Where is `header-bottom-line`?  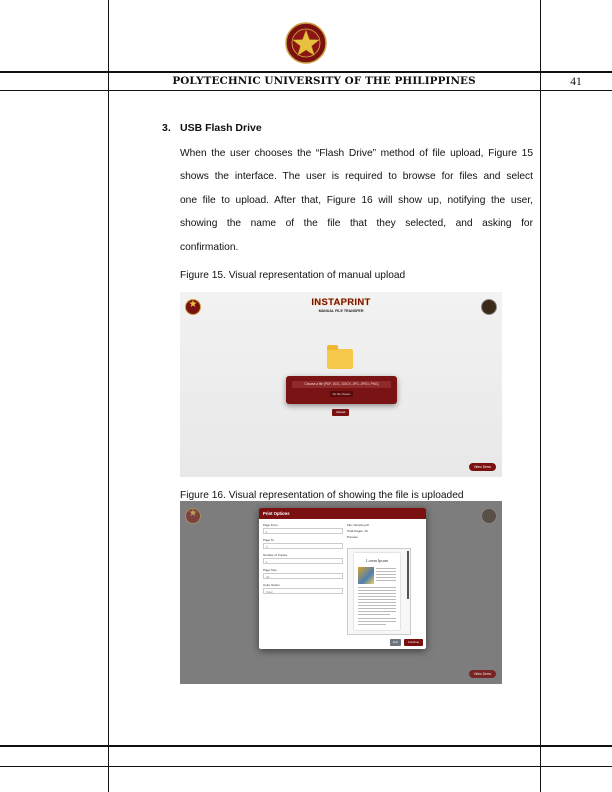
header-bottom-line is located at coordinates (306, 90).